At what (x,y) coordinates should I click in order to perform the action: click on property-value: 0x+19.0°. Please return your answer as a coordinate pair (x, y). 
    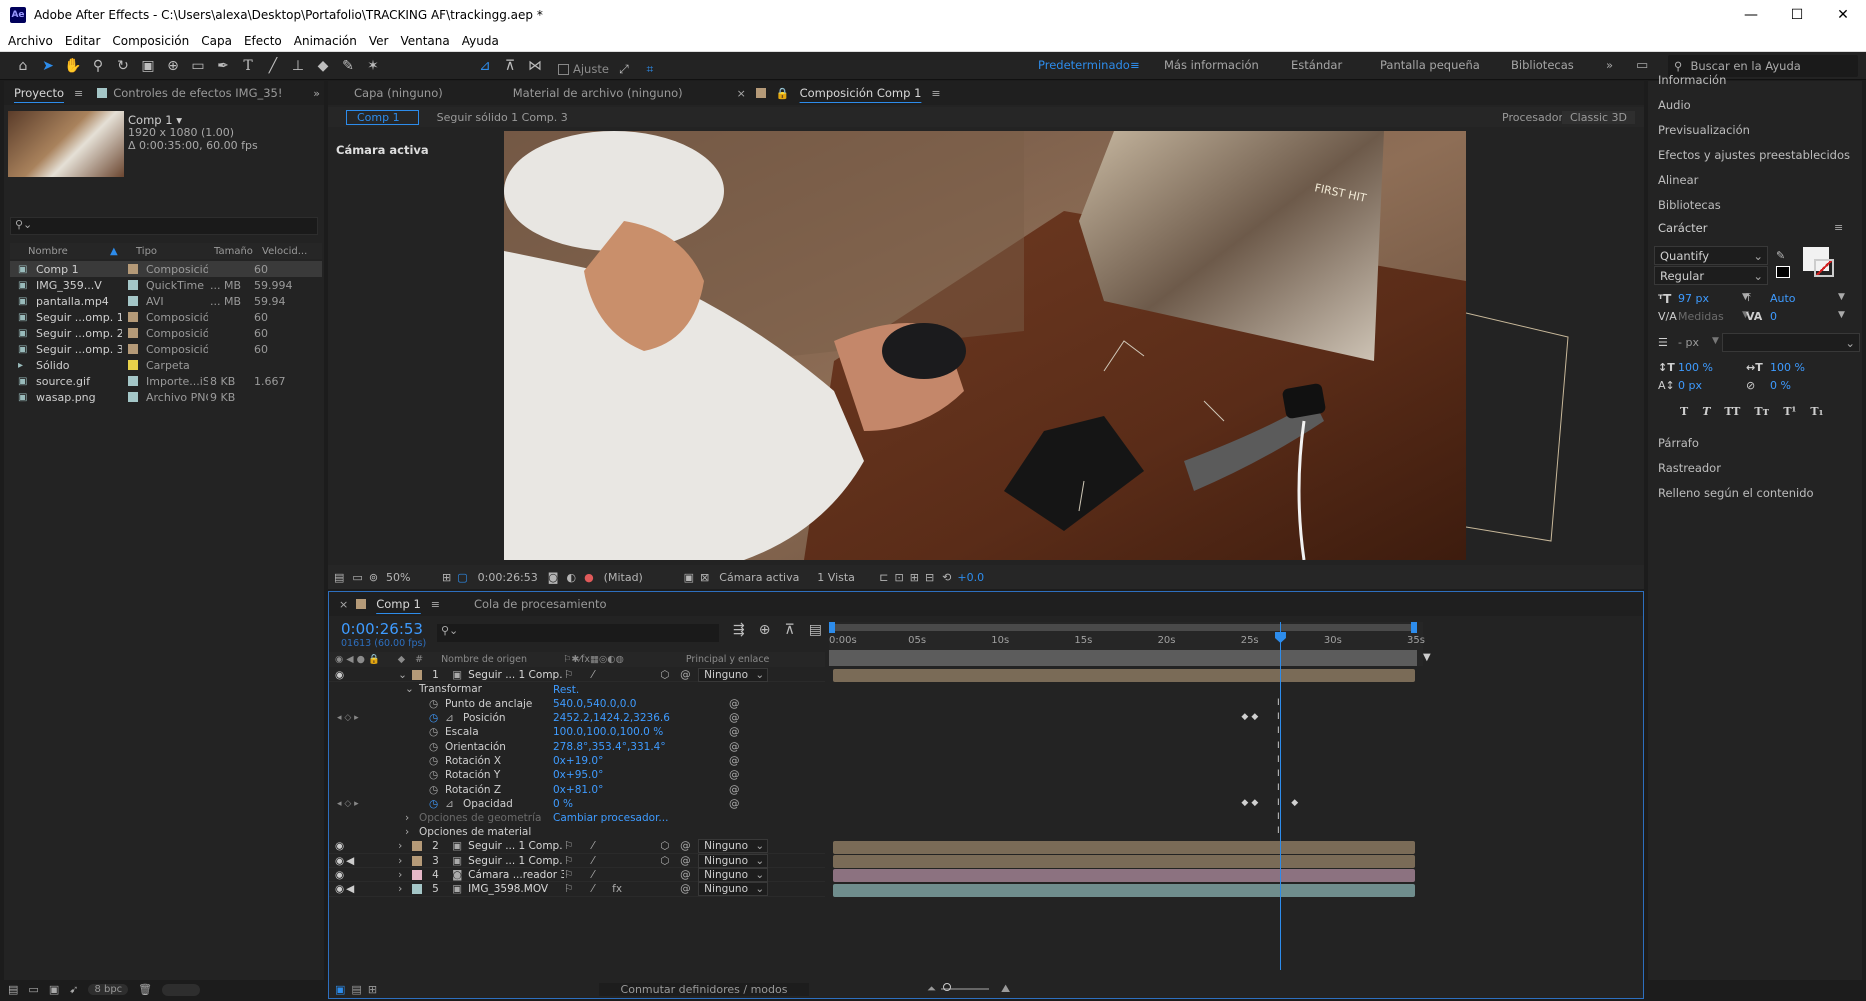
    Looking at the image, I should click on (578, 761).